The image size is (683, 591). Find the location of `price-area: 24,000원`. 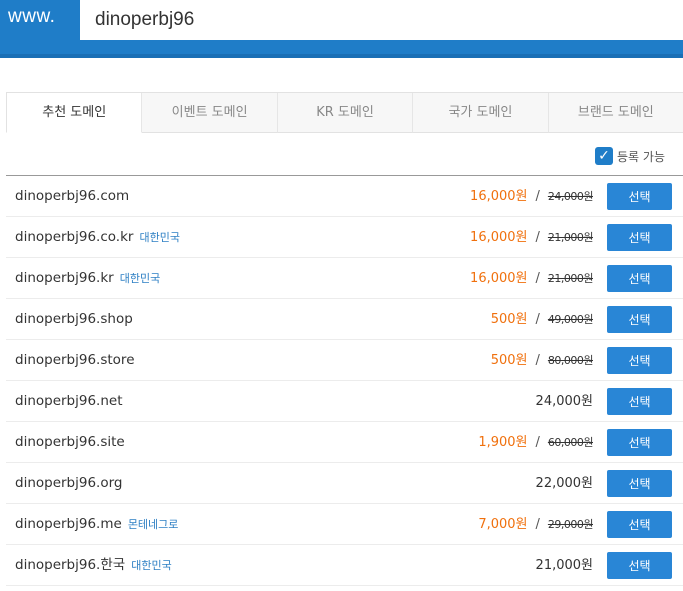

price-area: 24,000원 is located at coordinates (564, 401).